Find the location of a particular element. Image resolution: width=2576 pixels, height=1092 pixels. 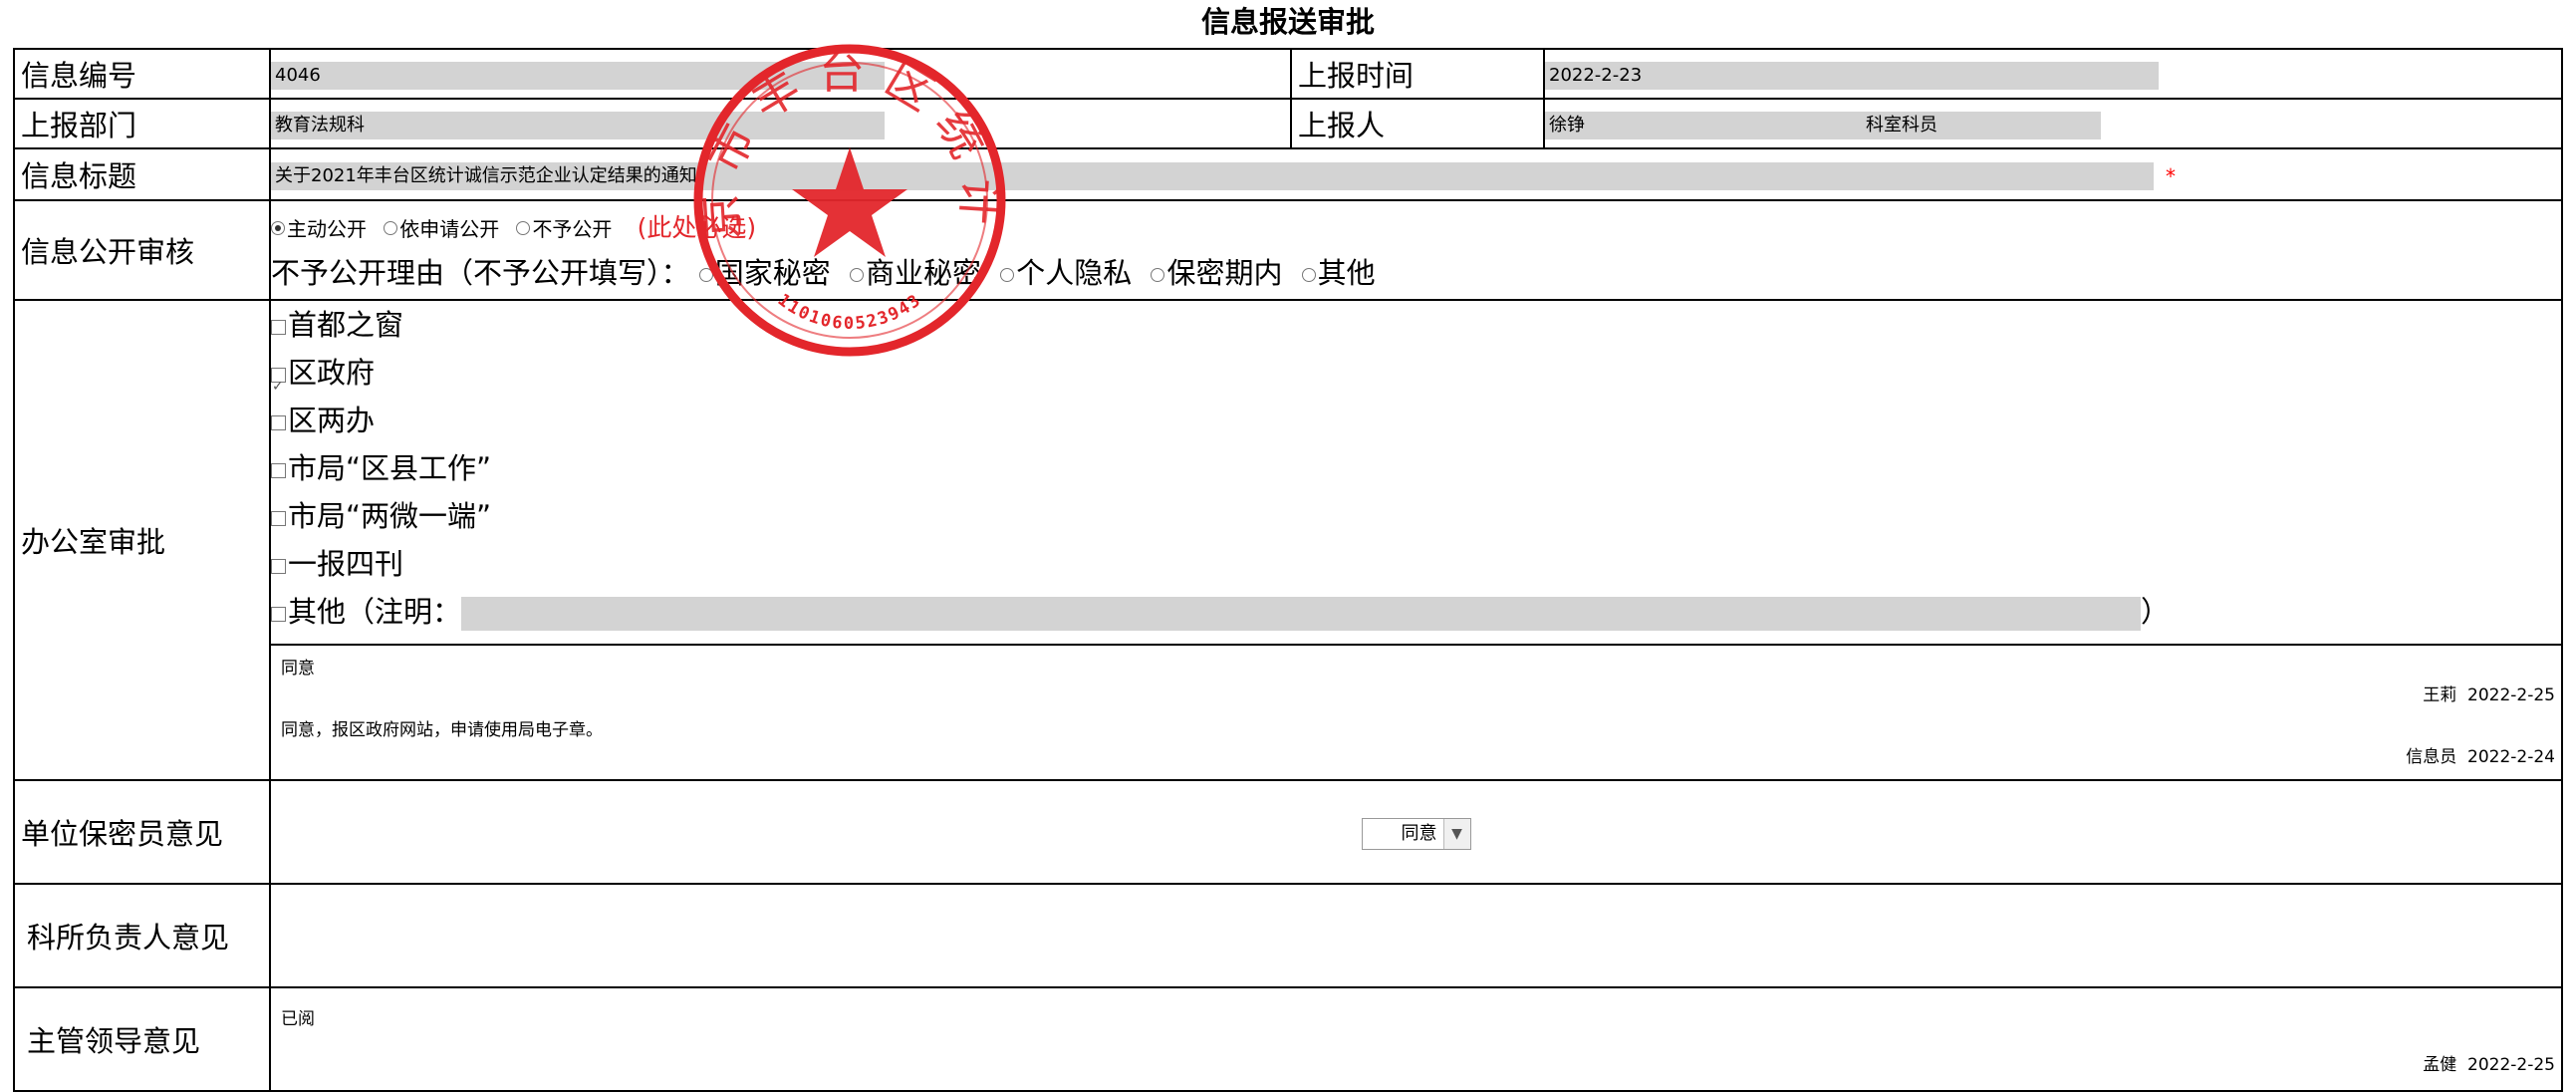

checkbox-checked-icon is located at coordinates (278, 386).